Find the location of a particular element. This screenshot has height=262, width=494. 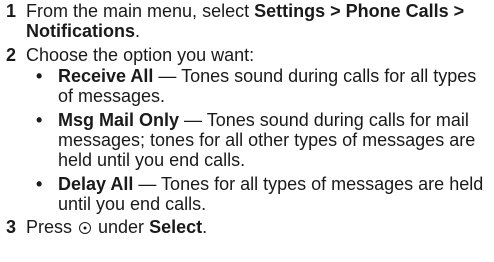

step-3: 3 Press under Select. is located at coordinates (247, 227).